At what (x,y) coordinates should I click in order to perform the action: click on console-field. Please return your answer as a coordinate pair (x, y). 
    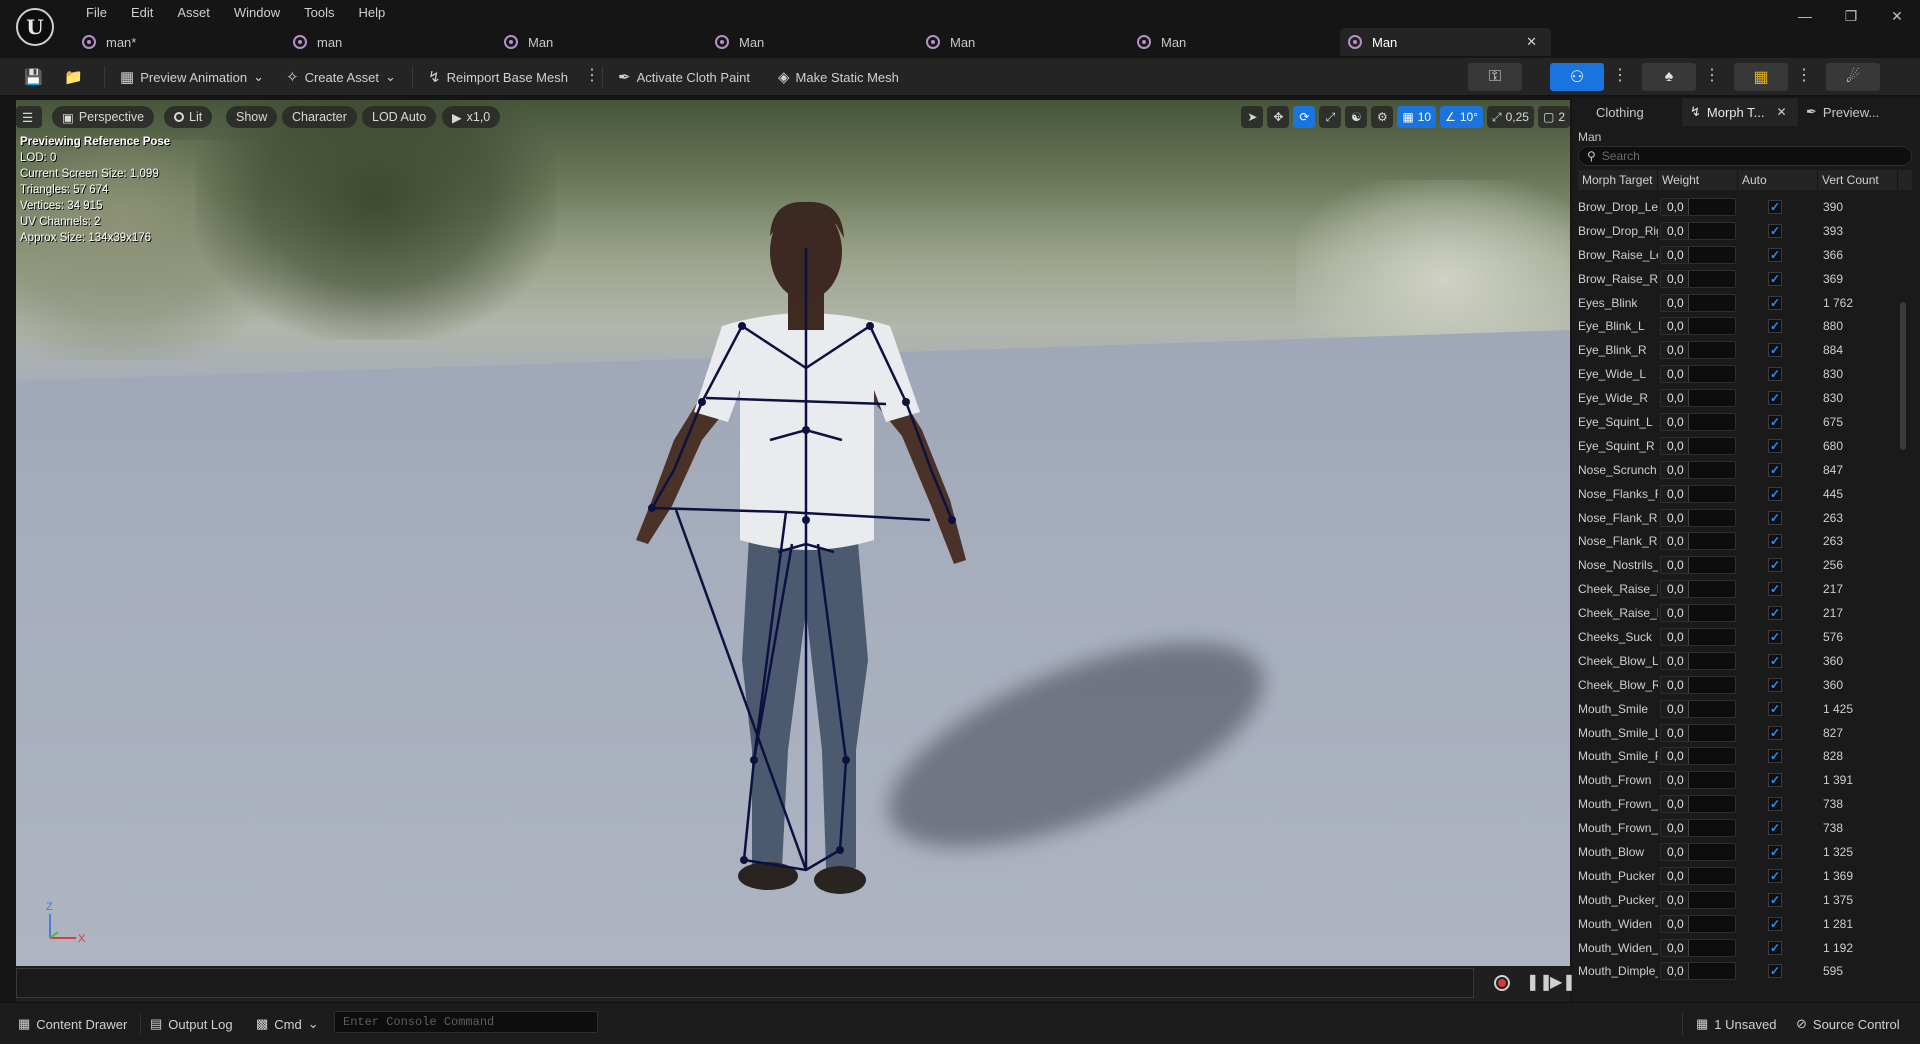
    Looking at the image, I should click on (466, 1022).